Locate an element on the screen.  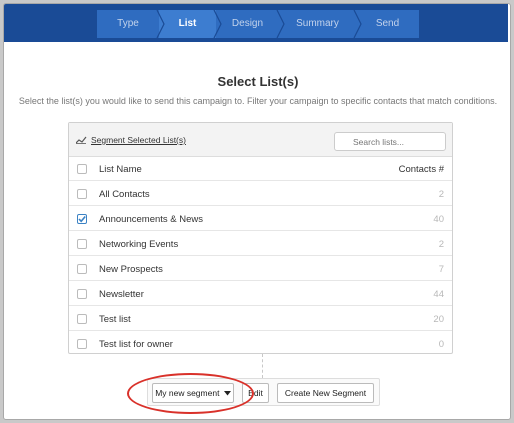
connector-line is located at coordinates (262, 366).